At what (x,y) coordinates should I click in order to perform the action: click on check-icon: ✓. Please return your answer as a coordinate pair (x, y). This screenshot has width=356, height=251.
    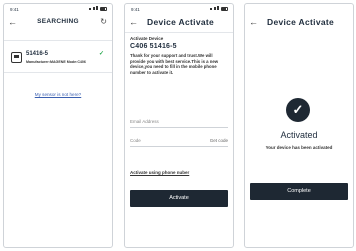
    Looking at the image, I should click on (101, 54).